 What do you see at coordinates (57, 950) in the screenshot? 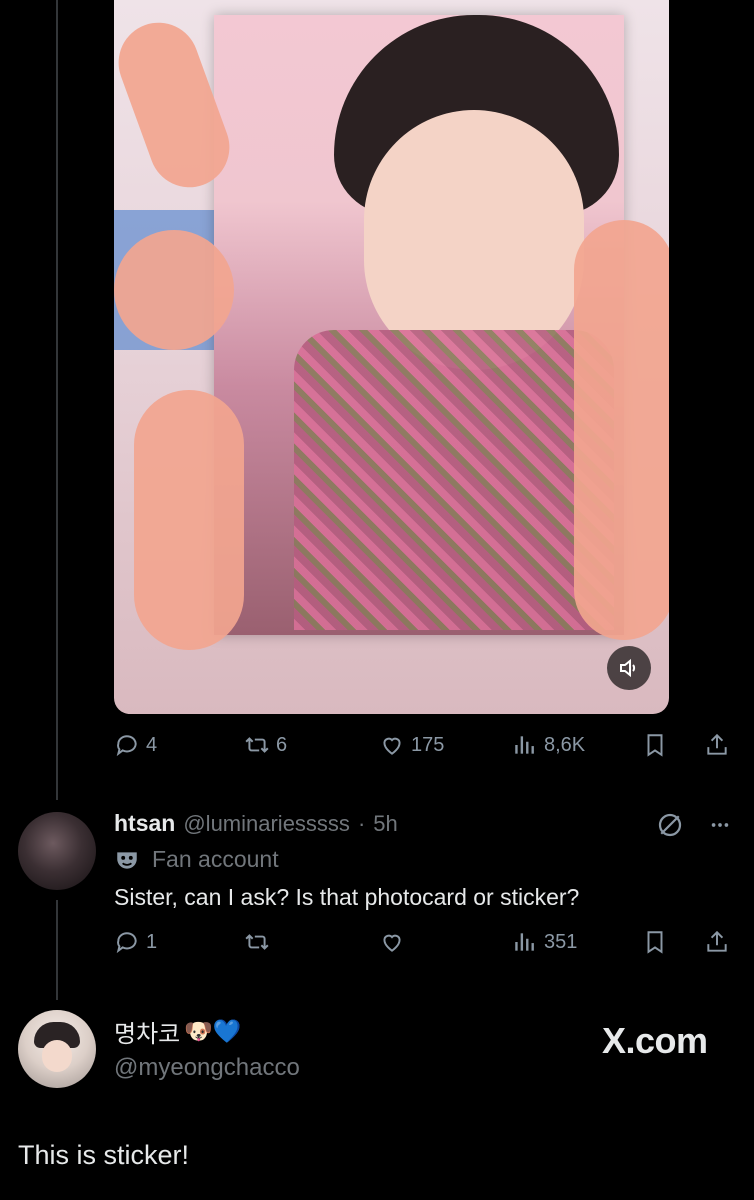
I see `thread-line-bottom` at bounding box center [57, 950].